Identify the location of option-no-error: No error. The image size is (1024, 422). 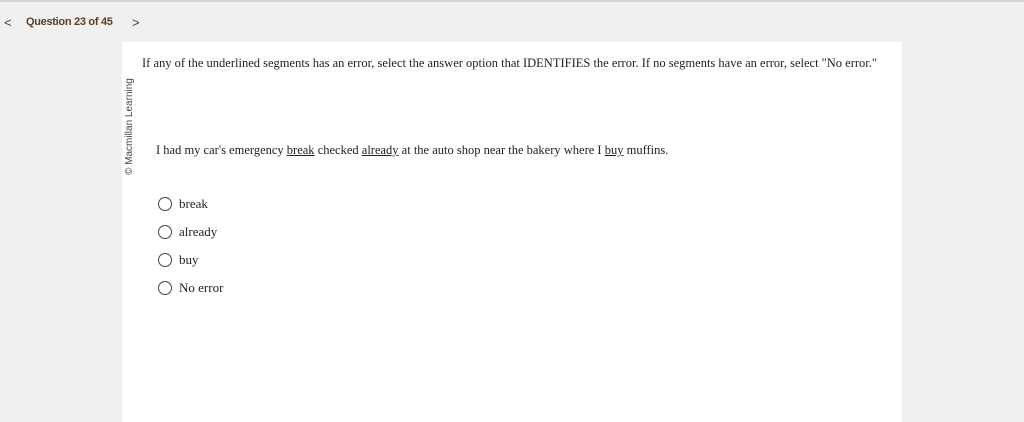
(190, 288).